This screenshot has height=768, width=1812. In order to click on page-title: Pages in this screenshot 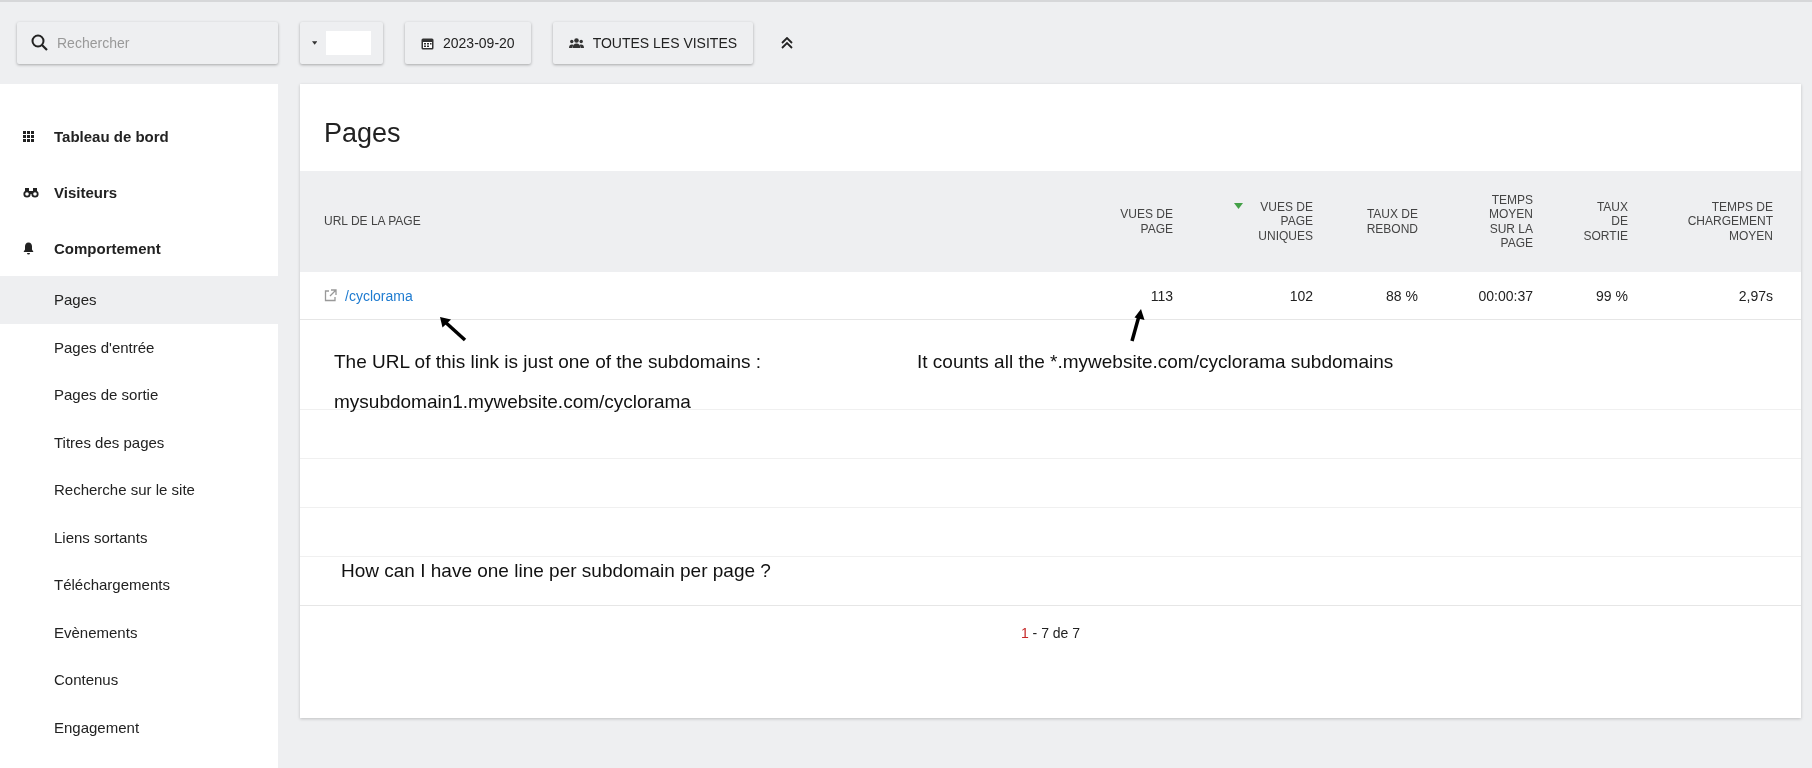, I will do `click(362, 133)`.